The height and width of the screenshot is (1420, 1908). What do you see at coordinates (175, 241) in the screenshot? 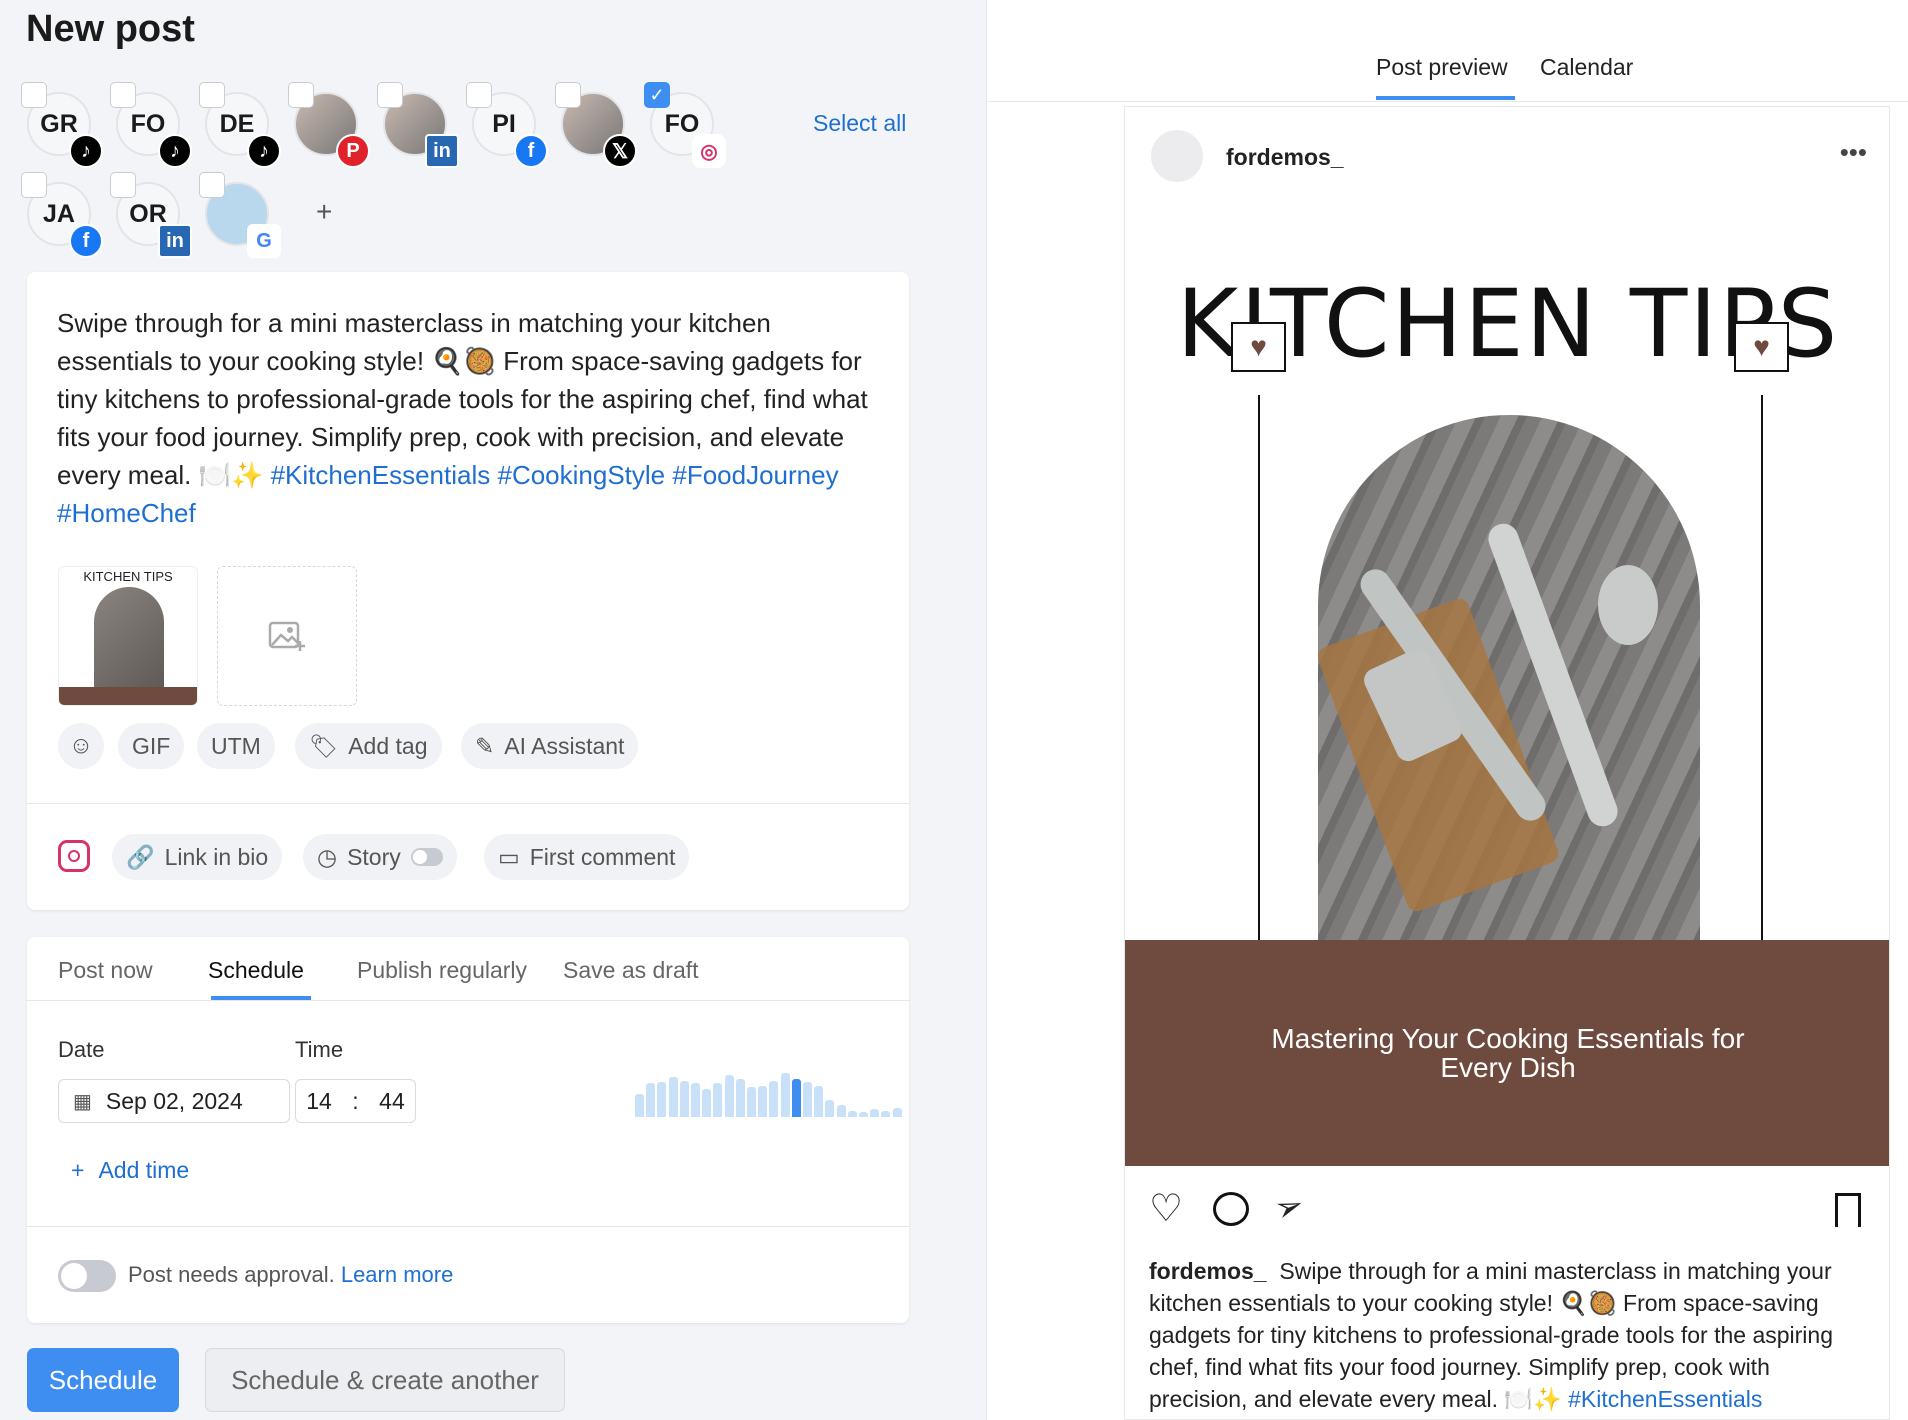
I see `linkedin-icon: in` at bounding box center [175, 241].